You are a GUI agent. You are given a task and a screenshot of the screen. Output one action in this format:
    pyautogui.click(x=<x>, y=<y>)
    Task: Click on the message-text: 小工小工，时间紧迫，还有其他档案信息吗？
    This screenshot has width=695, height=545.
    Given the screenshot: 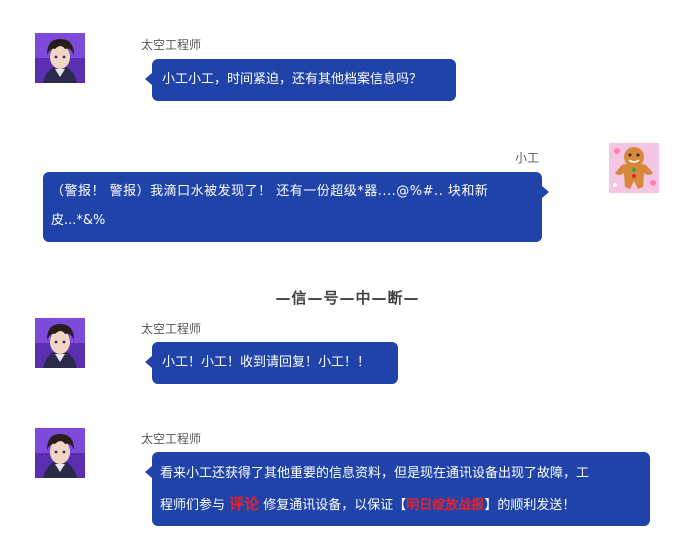 What is the action you would take?
    pyautogui.click(x=292, y=79)
    